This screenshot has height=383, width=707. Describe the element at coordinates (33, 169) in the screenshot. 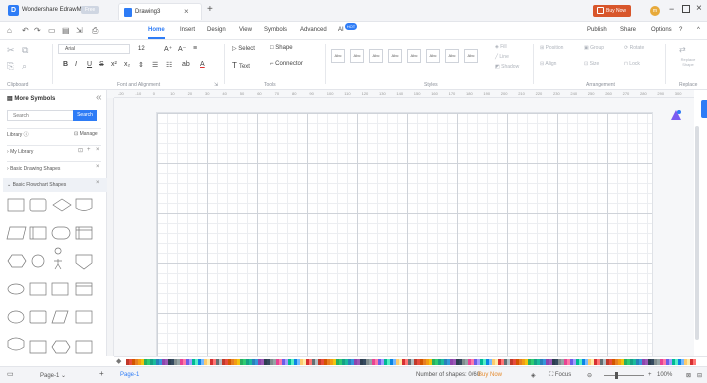

I see `basic-drawing-item: › Basic Drawing Shapes` at that location.